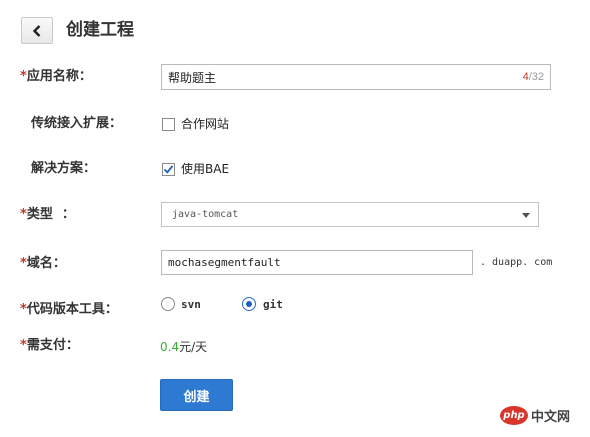 The height and width of the screenshot is (437, 590). Describe the element at coordinates (56, 76) in the screenshot. I see `app-name-label: *应用名称：` at that location.